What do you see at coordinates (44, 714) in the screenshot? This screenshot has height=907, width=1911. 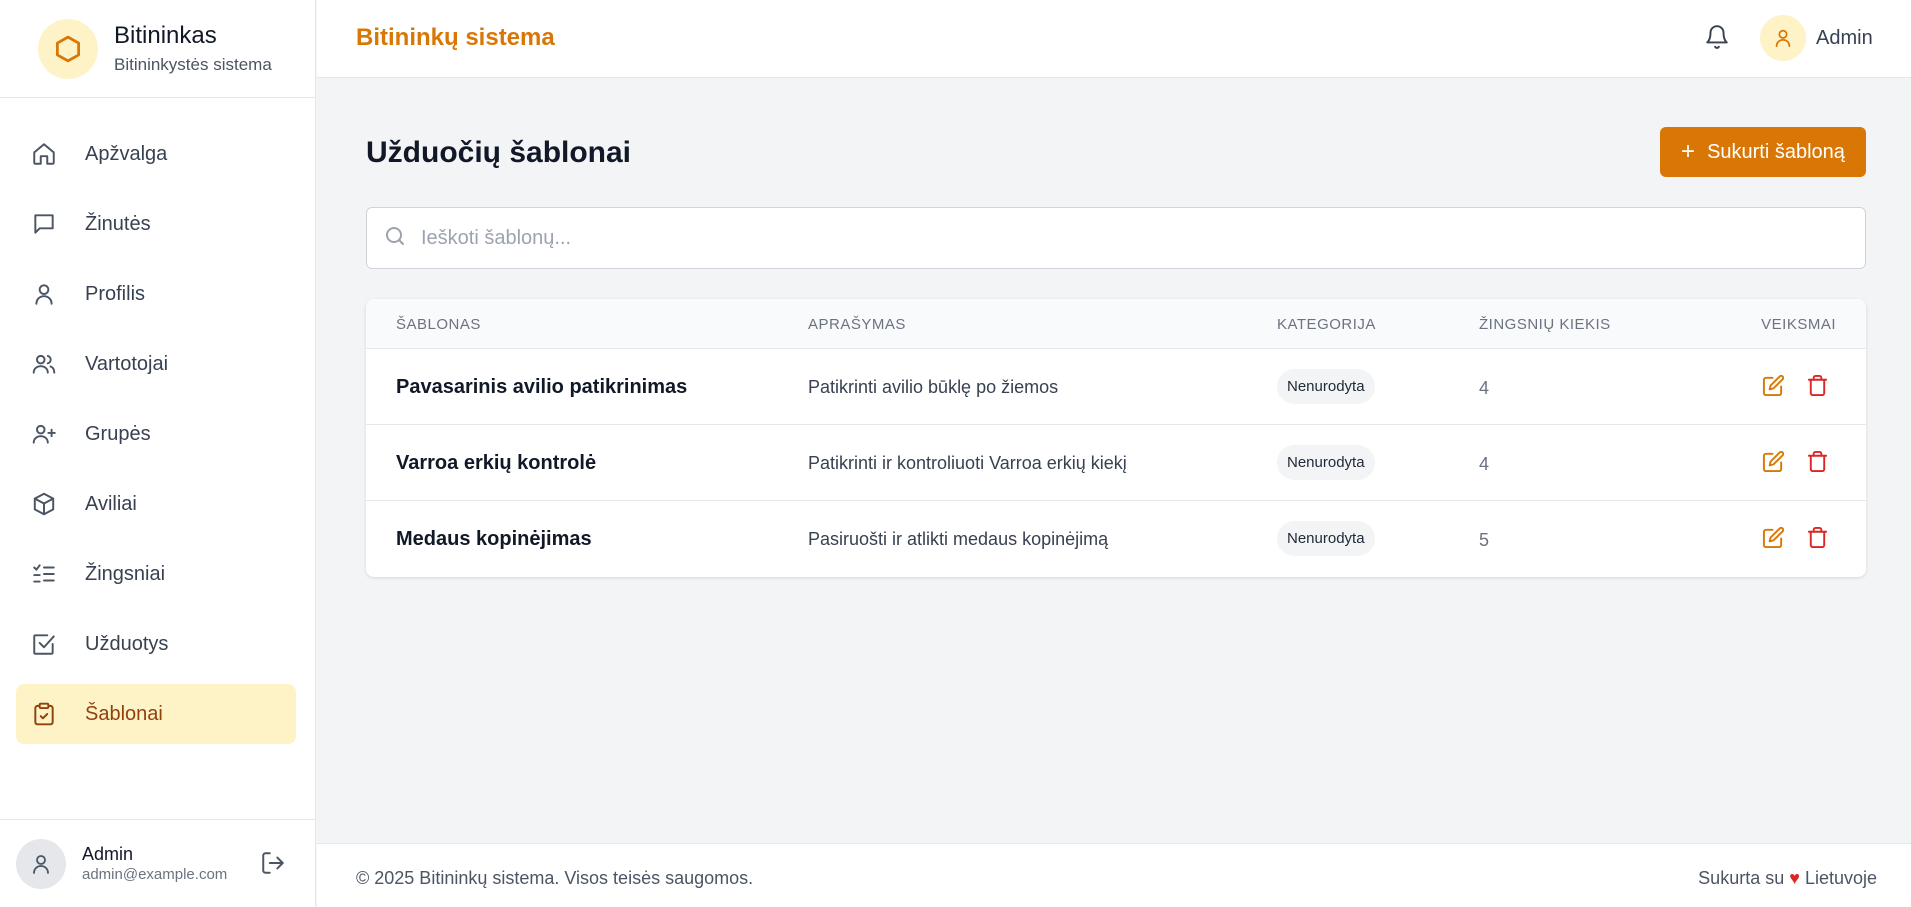 I see `clipboard-check-icon` at bounding box center [44, 714].